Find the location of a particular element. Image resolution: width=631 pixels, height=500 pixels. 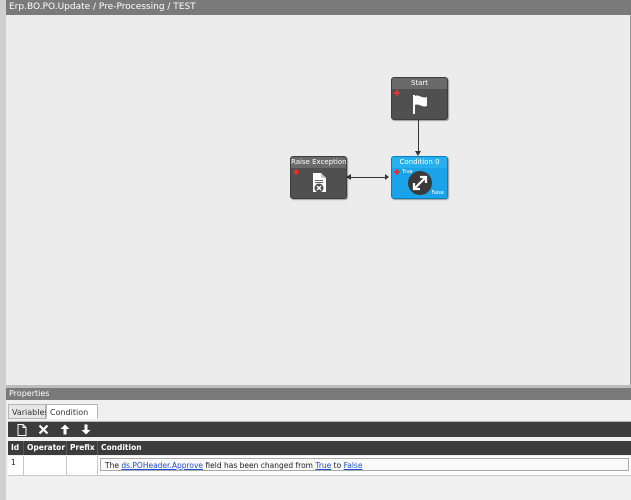

tab-variables-label: Variables is located at coordinates (30, 412).